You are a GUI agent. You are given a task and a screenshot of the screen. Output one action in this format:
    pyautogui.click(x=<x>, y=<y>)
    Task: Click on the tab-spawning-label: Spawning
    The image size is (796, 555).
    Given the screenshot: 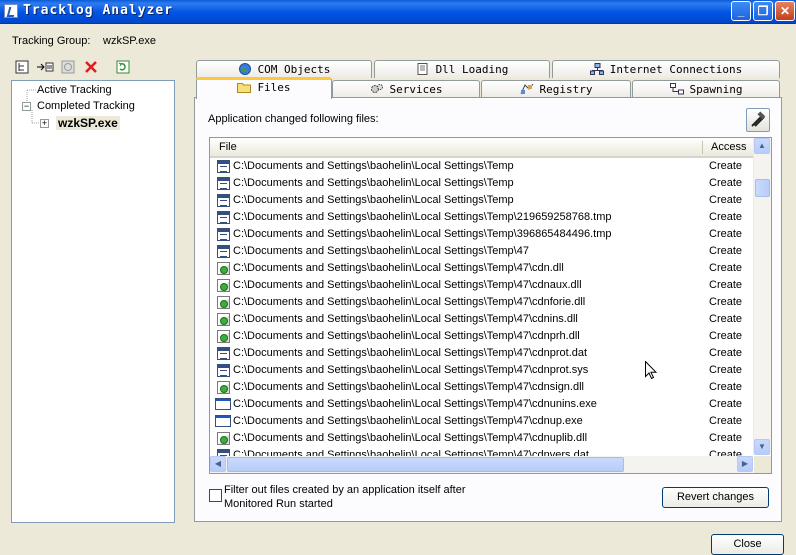 What is the action you would take?
    pyautogui.click(x=716, y=89)
    